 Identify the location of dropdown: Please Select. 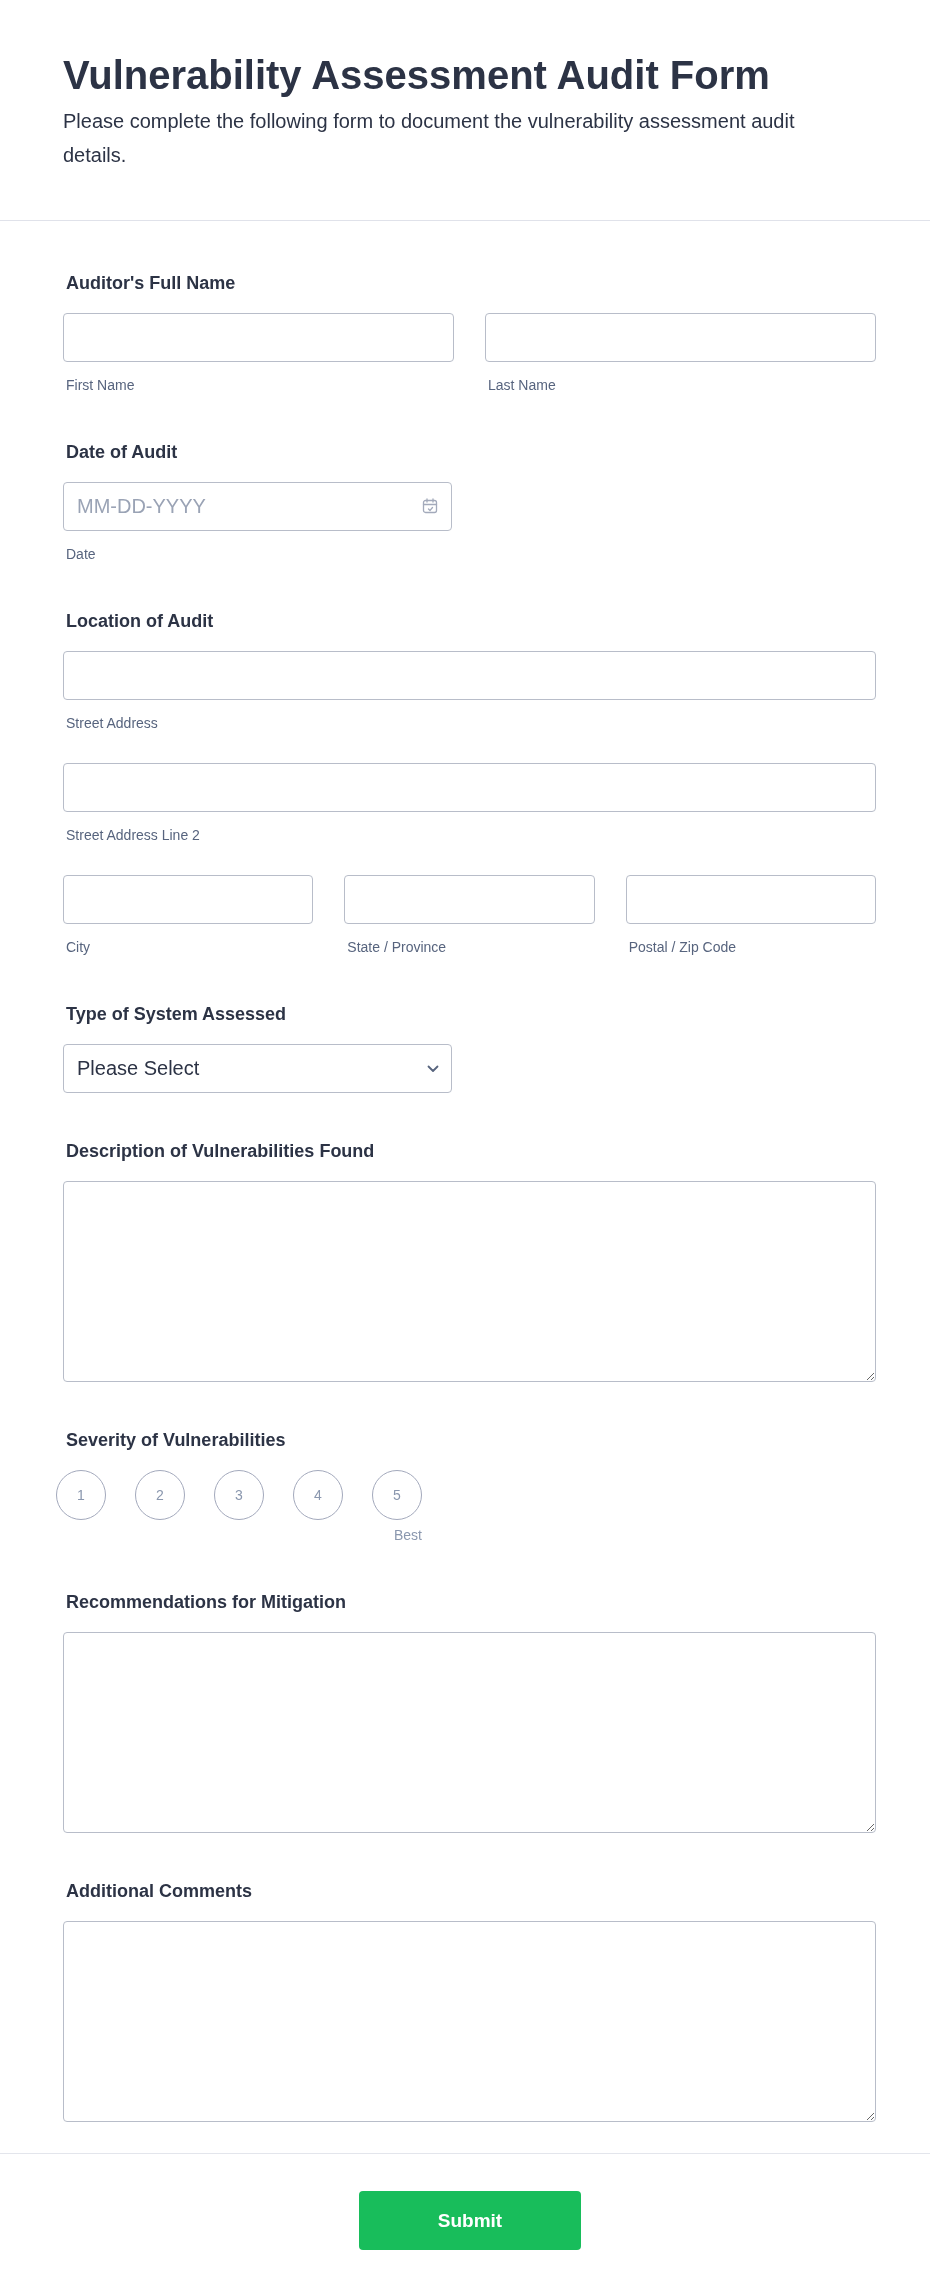
(257, 1068).